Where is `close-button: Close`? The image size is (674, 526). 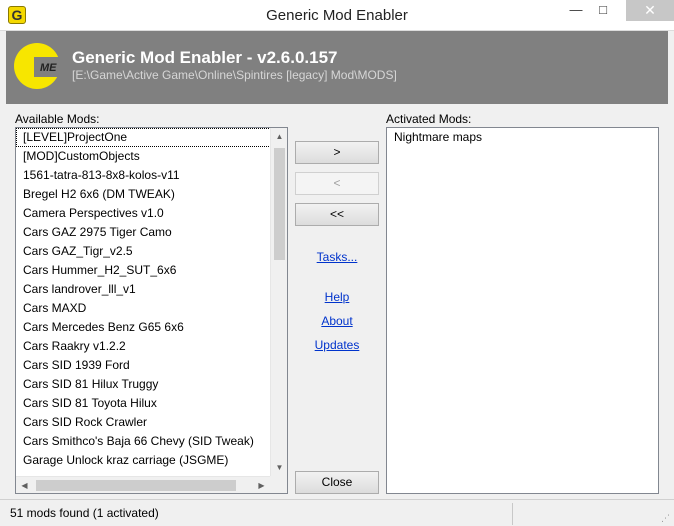 close-button: Close is located at coordinates (337, 482).